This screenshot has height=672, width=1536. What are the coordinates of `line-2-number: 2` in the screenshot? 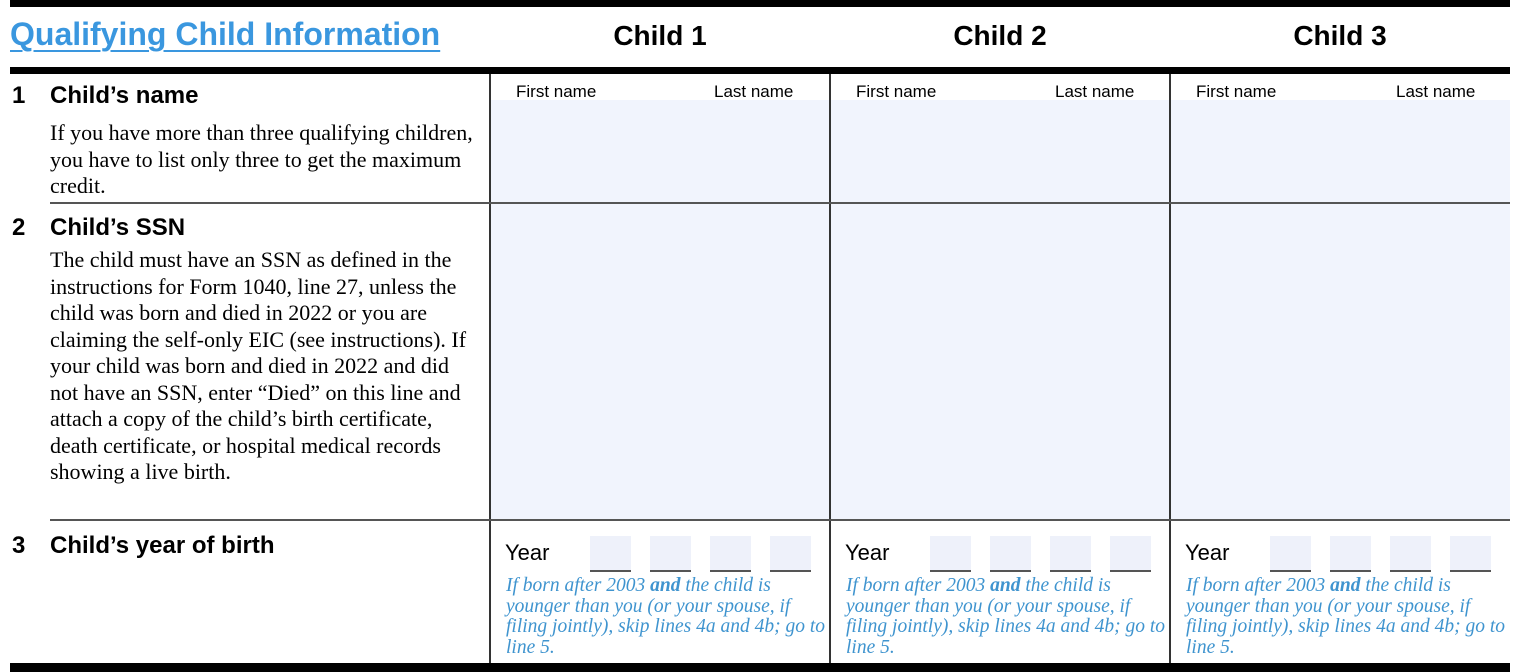 It's located at (19, 227).